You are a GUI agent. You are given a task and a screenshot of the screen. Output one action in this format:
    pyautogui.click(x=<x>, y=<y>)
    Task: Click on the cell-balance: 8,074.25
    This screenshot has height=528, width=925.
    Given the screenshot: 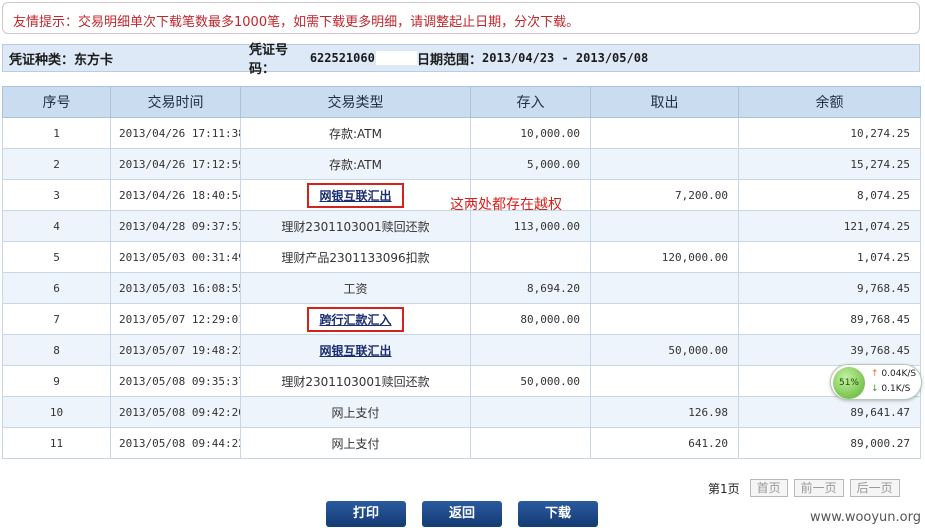 What is the action you would take?
    pyautogui.click(x=829, y=195)
    